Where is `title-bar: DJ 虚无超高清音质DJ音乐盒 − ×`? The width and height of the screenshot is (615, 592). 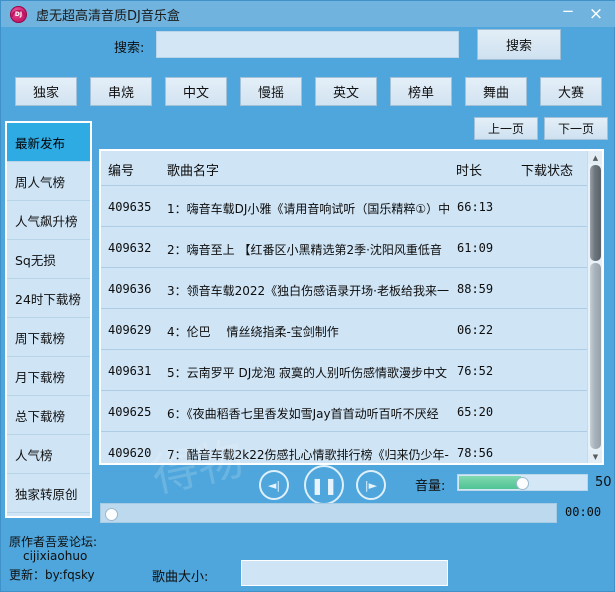 title-bar: DJ 虚无超高清音质DJ音乐盒 − × is located at coordinates (308, 14).